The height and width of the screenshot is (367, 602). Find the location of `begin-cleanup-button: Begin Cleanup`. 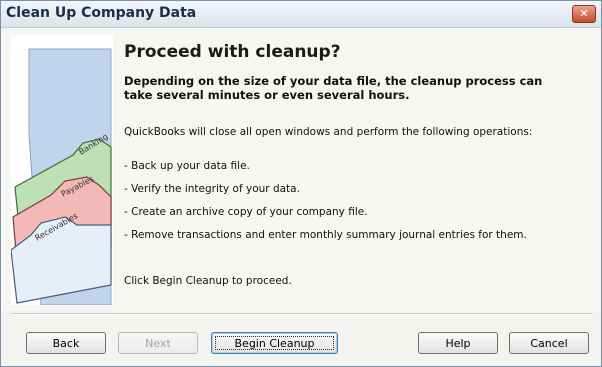

begin-cleanup-button: Begin Cleanup is located at coordinates (274, 343).